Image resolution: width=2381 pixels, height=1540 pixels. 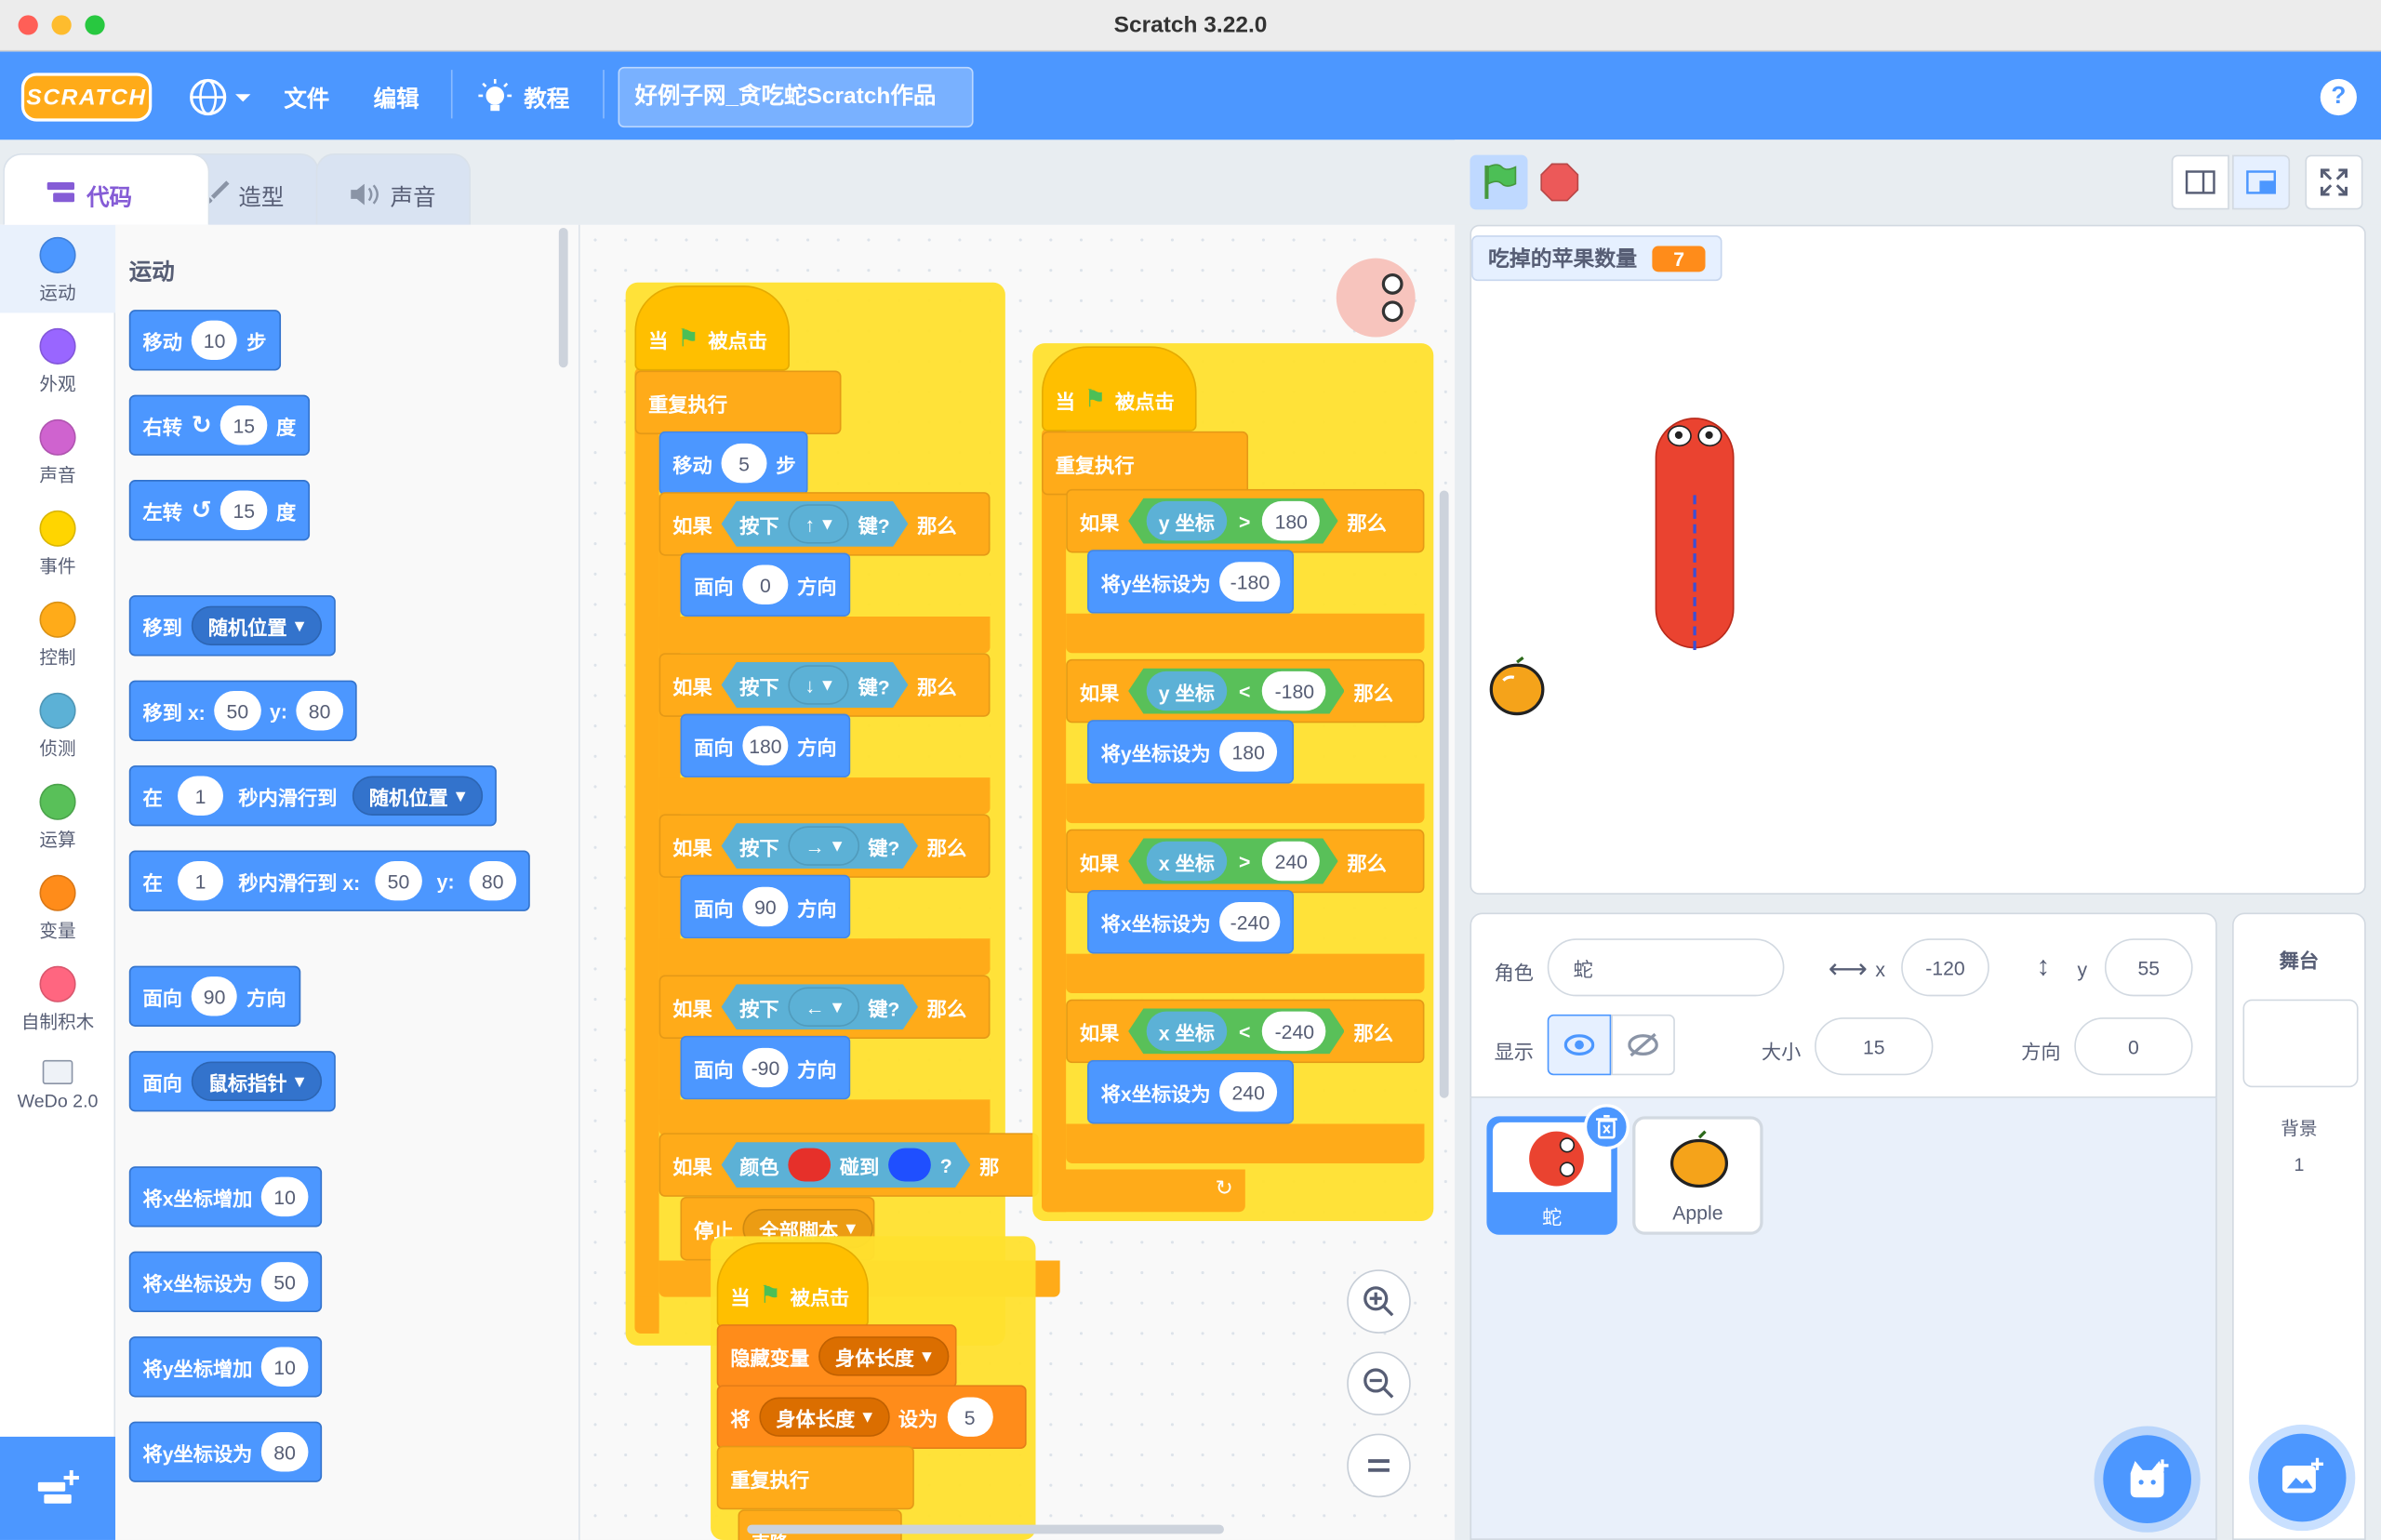 What do you see at coordinates (2133, 1046) in the screenshot?
I see `direction-input: 0` at bounding box center [2133, 1046].